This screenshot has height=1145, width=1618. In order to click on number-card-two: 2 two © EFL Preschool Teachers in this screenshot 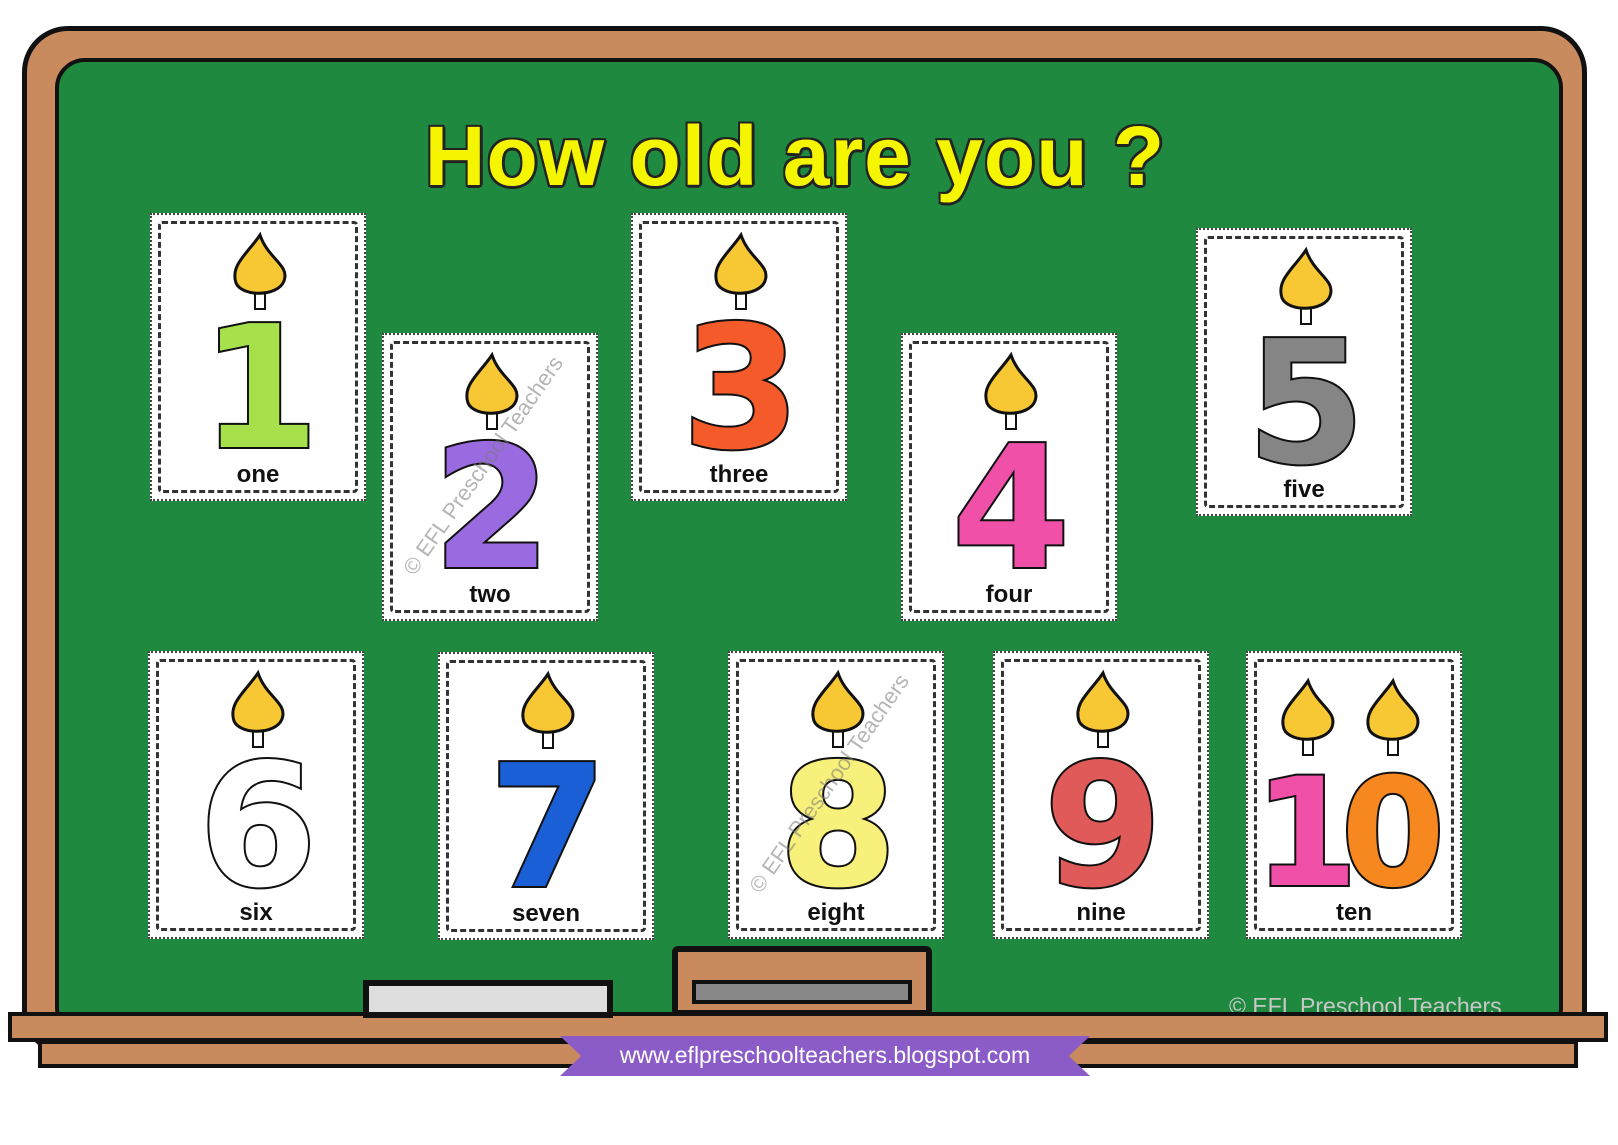, I will do `click(490, 477)`.